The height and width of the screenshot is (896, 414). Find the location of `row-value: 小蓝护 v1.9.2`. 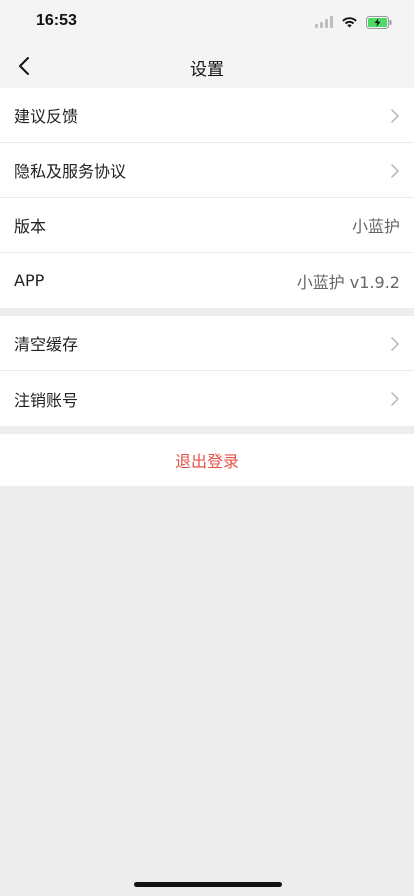

row-value: 小蓝护 v1.9.2 is located at coordinates (348, 282).